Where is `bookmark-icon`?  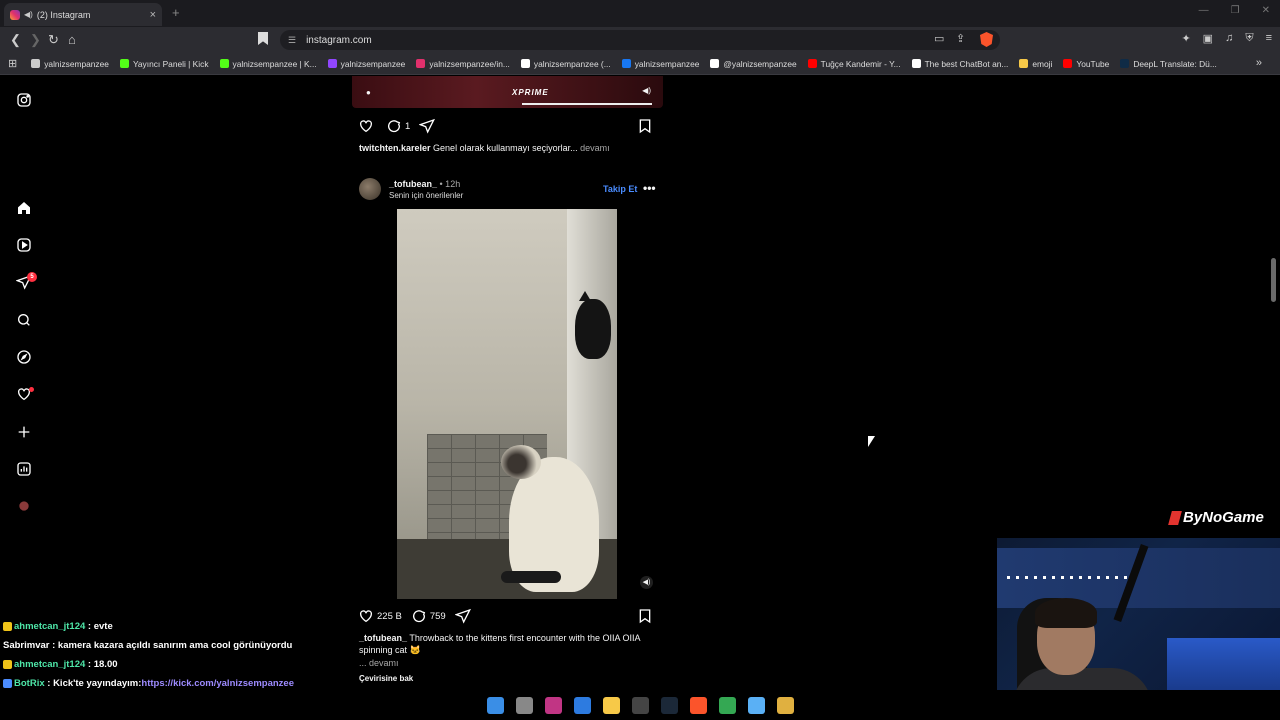 bookmark-icon is located at coordinates (263, 38).